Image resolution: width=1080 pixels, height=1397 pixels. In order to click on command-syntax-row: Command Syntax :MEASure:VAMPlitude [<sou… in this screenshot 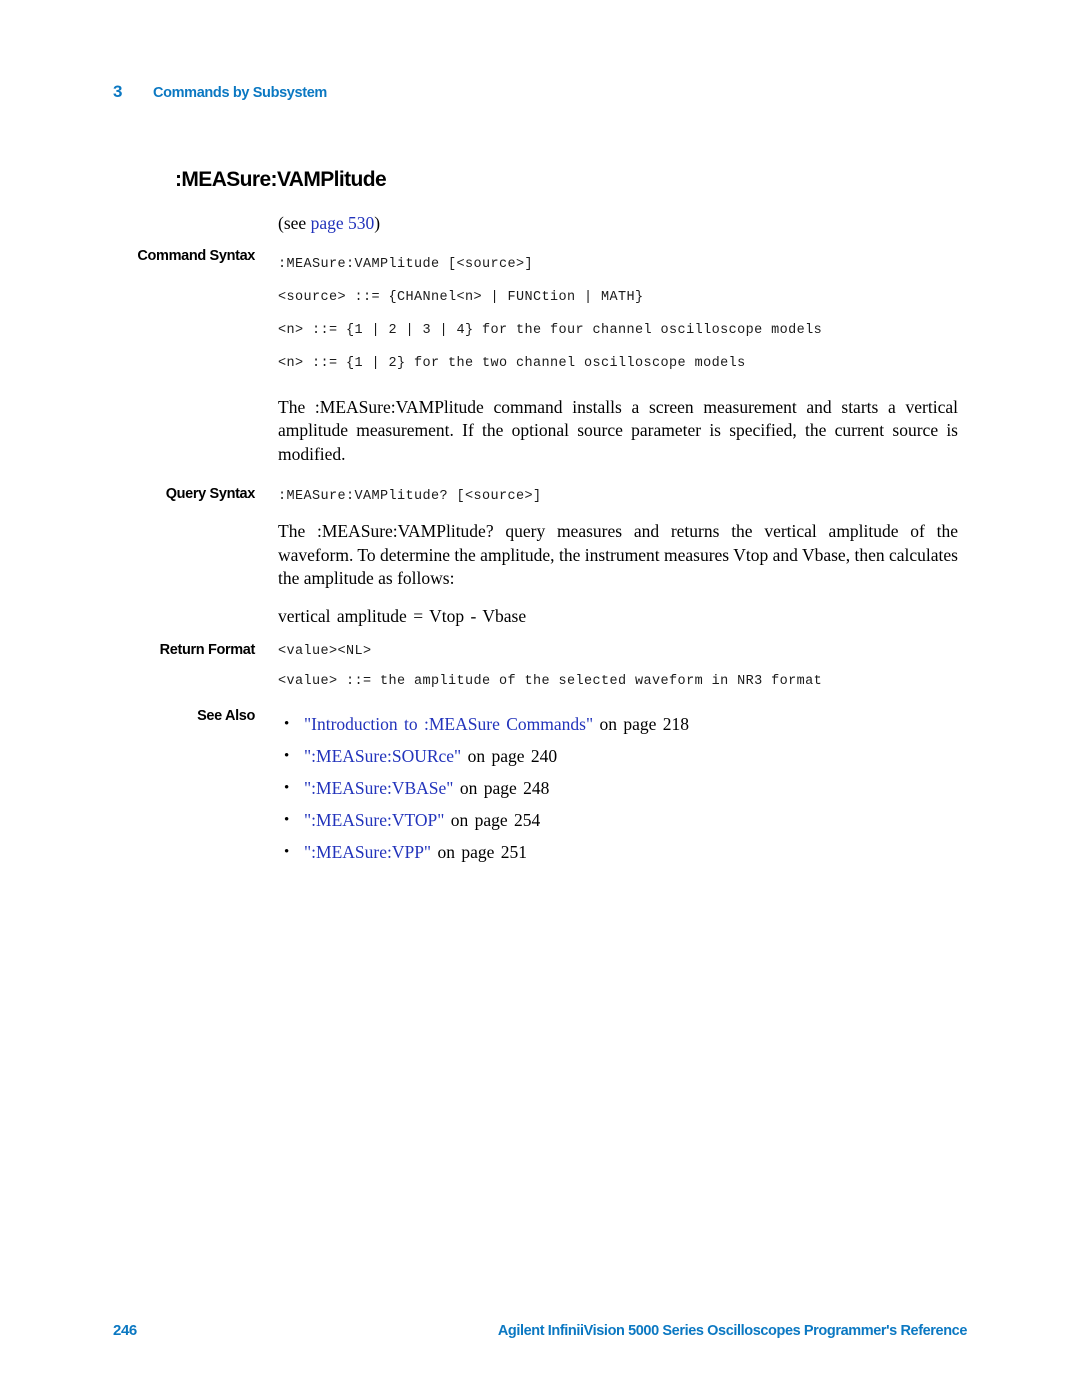, I will do `click(540, 314)`.